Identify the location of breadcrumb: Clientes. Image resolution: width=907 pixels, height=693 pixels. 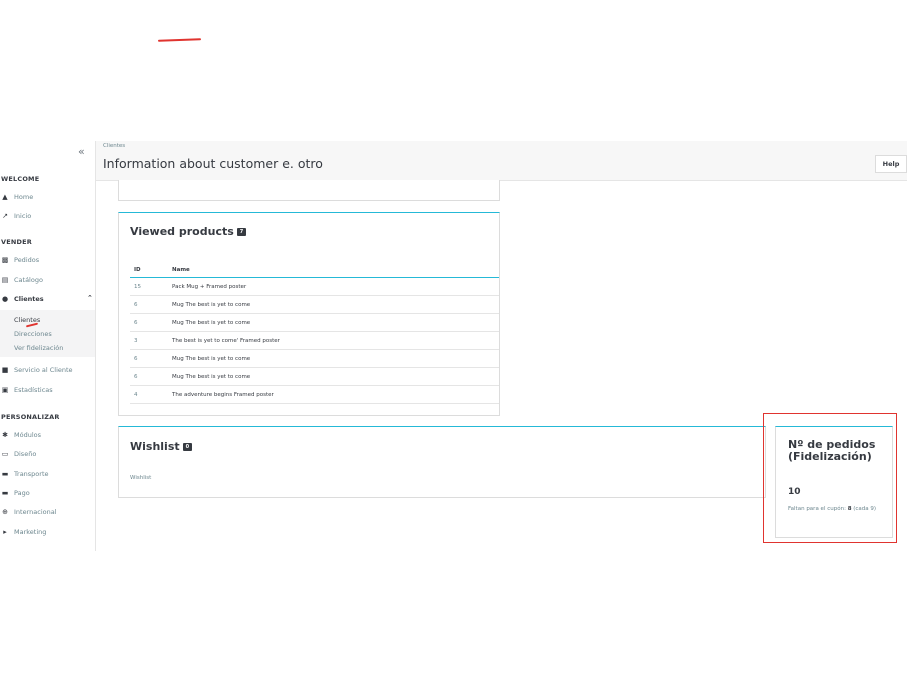
(114, 146).